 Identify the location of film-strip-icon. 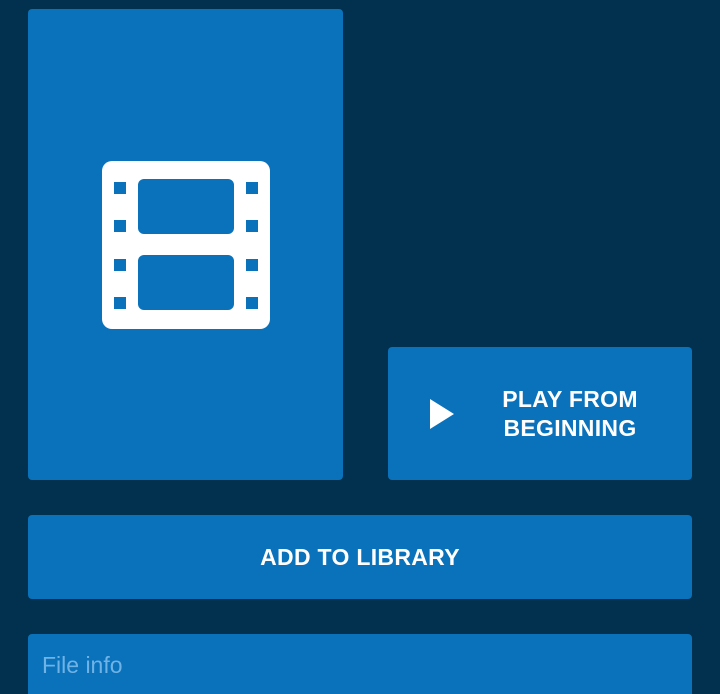
(185, 244).